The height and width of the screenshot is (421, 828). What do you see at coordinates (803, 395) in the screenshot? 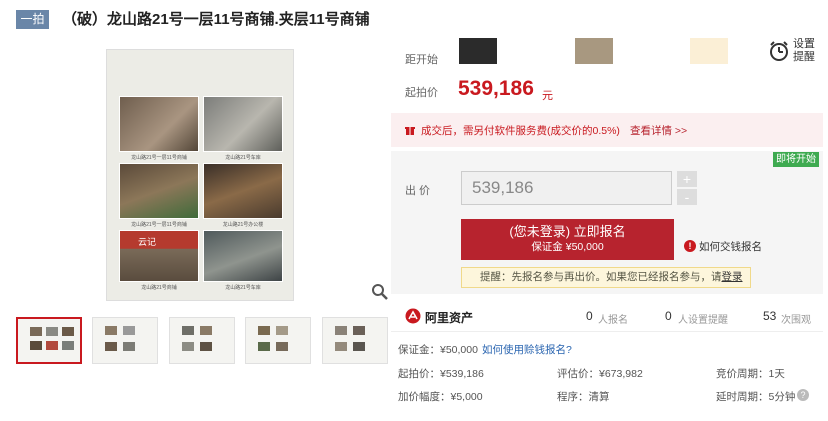
I see `help-icon: ?` at bounding box center [803, 395].